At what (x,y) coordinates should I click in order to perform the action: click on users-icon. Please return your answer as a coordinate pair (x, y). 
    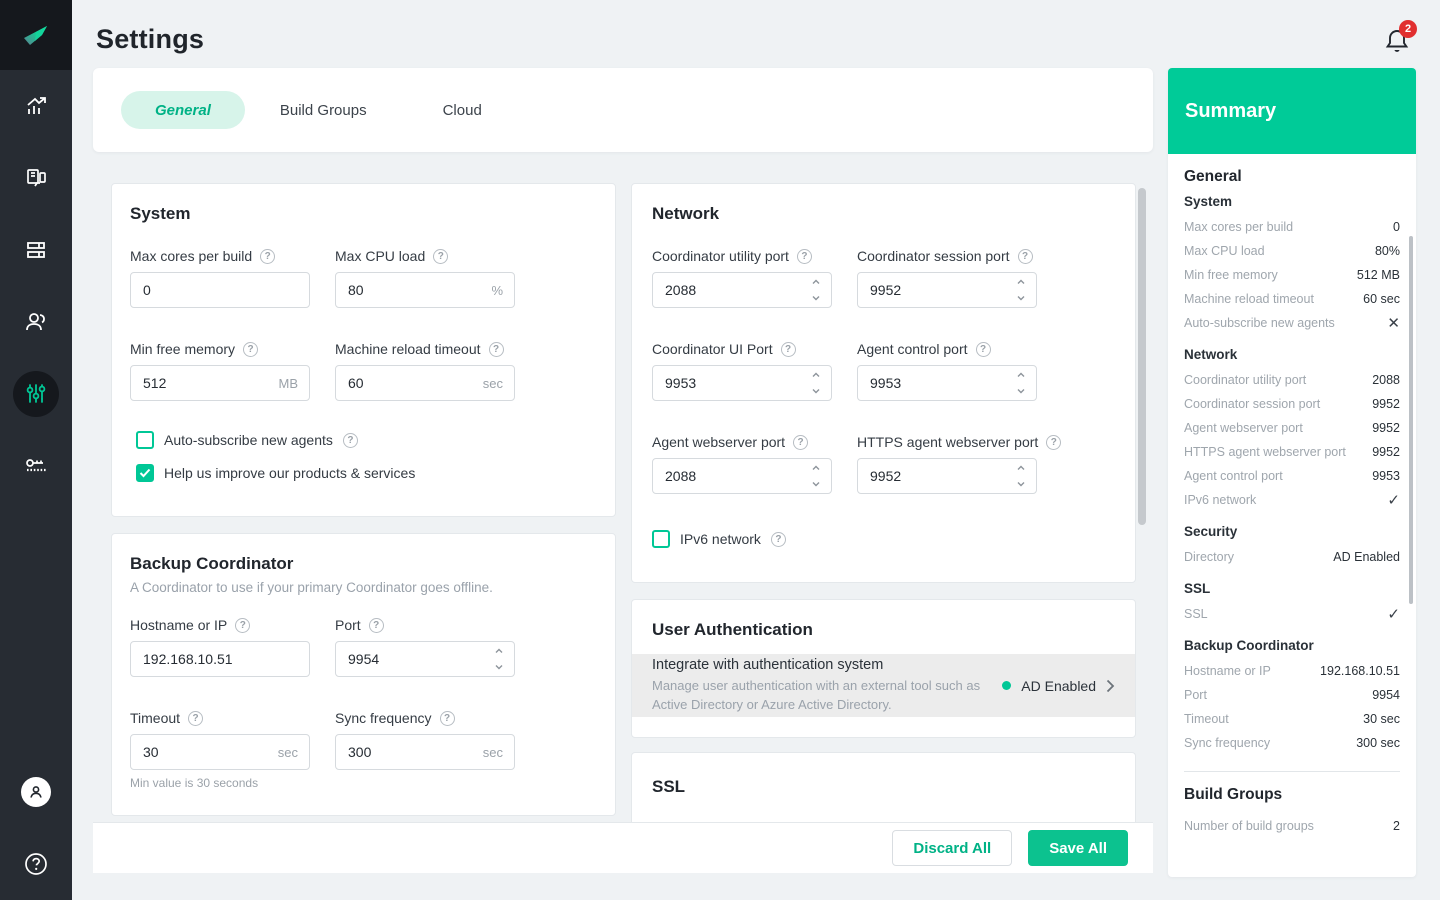
    Looking at the image, I should click on (36, 322).